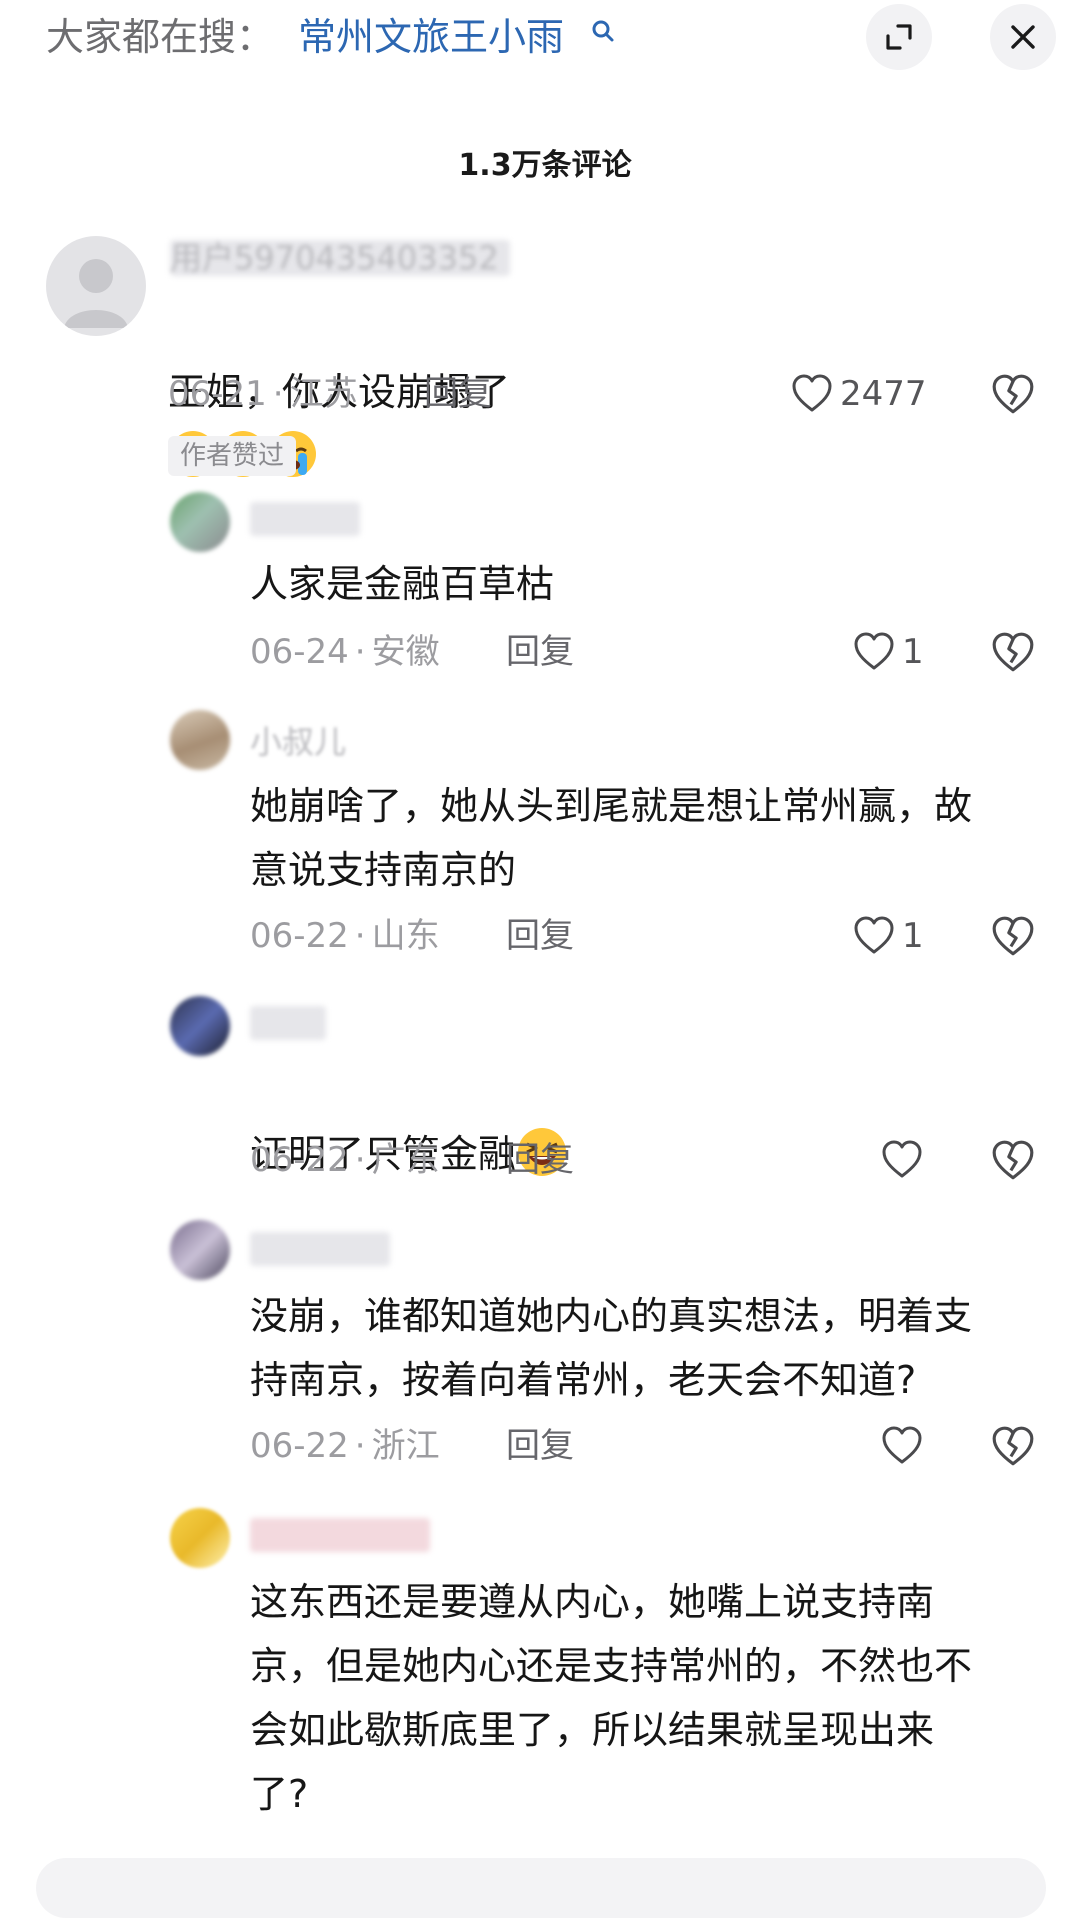 This screenshot has height=1918, width=1080. What do you see at coordinates (217, 394) in the screenshot?
I see `comment-date: 06-21` at bounding box center [217, 394].